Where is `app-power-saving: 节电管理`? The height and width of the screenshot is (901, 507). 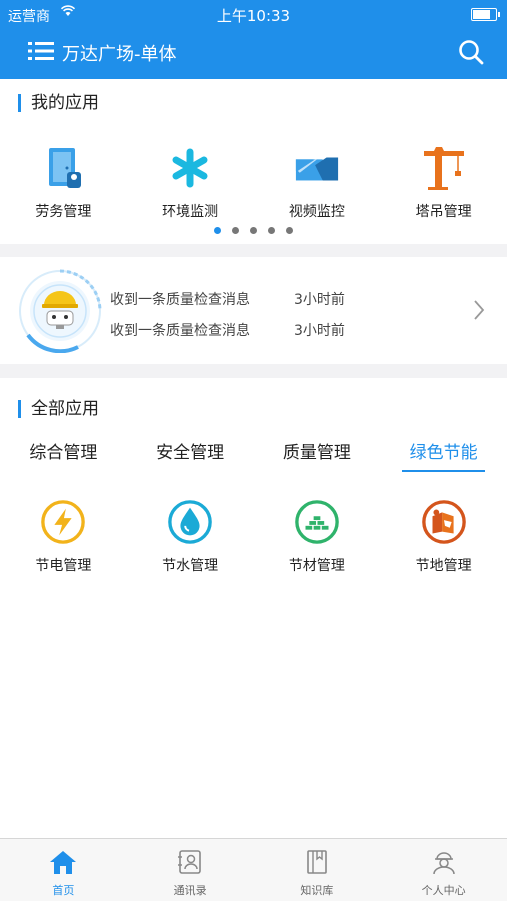 app-power-saving: 节电管理 is located at coordinates (63, 537).